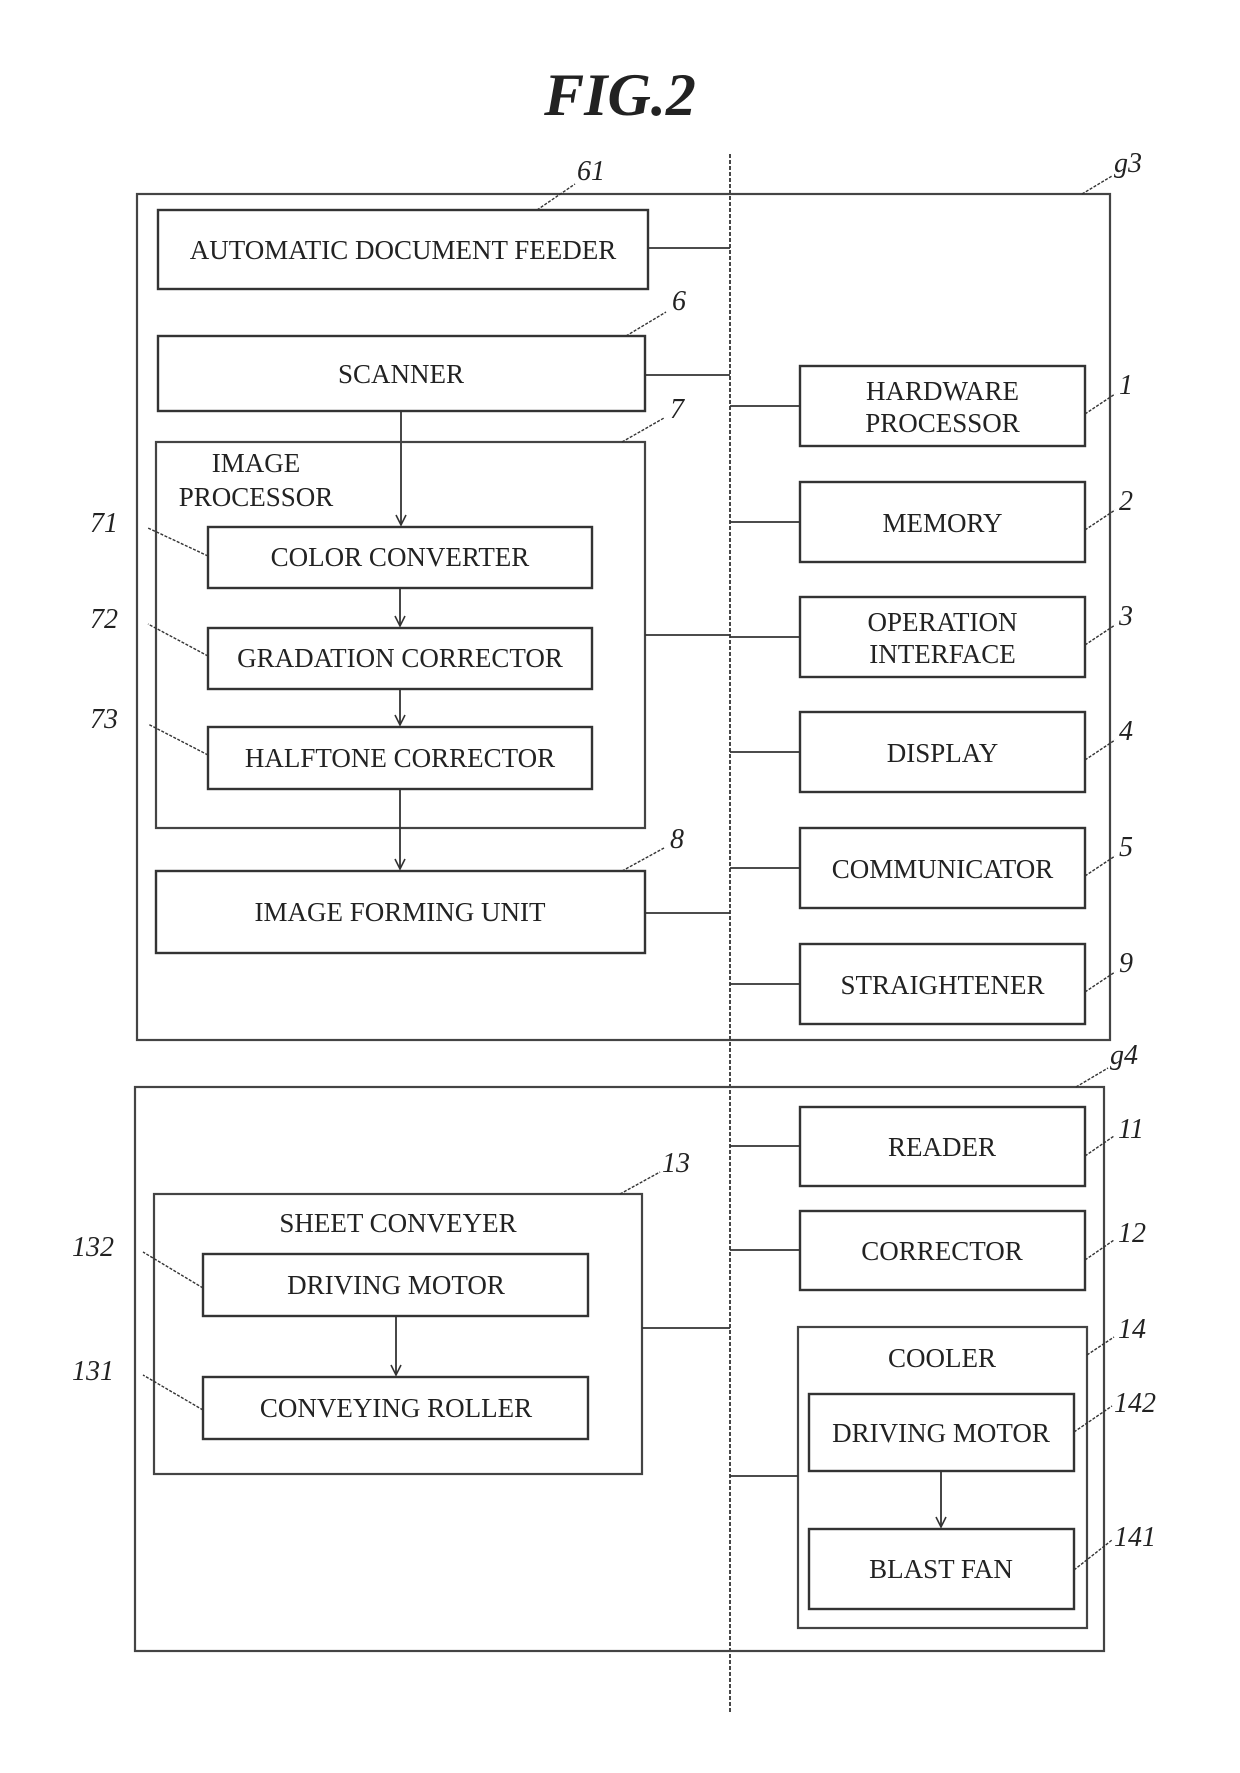  What do you see at coordinates (942, 523) in the screenshot?
I see `memory-label-line1: MEMORY` at bounding box center [942, 523].